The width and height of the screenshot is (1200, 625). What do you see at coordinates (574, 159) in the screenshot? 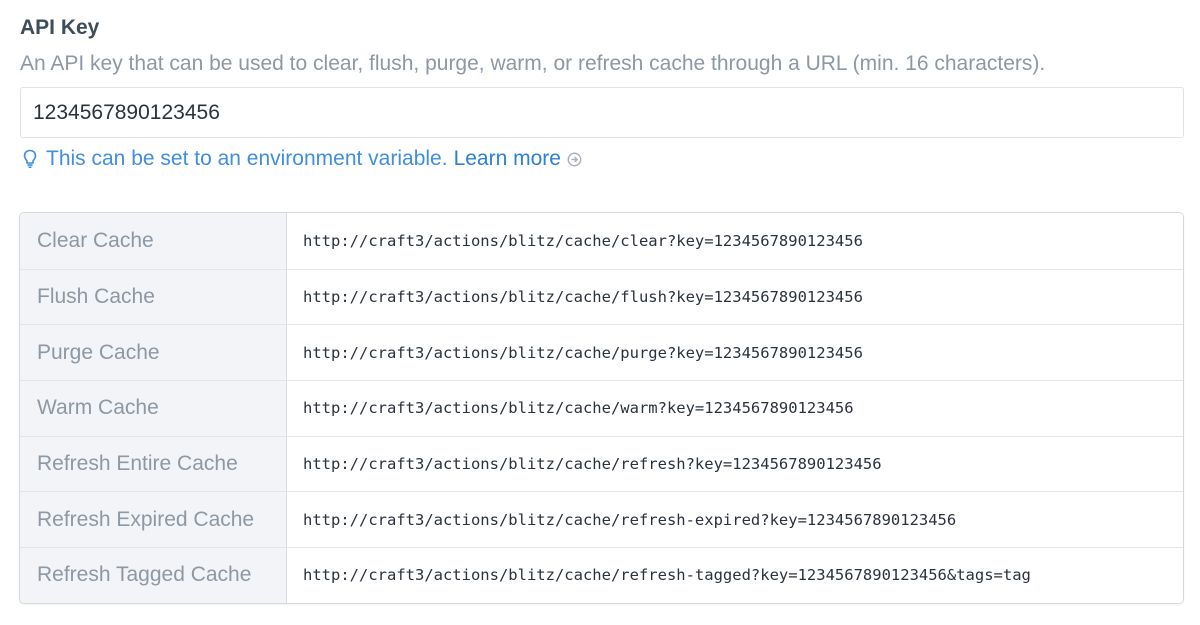
I see `arrow-circle-right-icon` at bounding box center [574, 159].